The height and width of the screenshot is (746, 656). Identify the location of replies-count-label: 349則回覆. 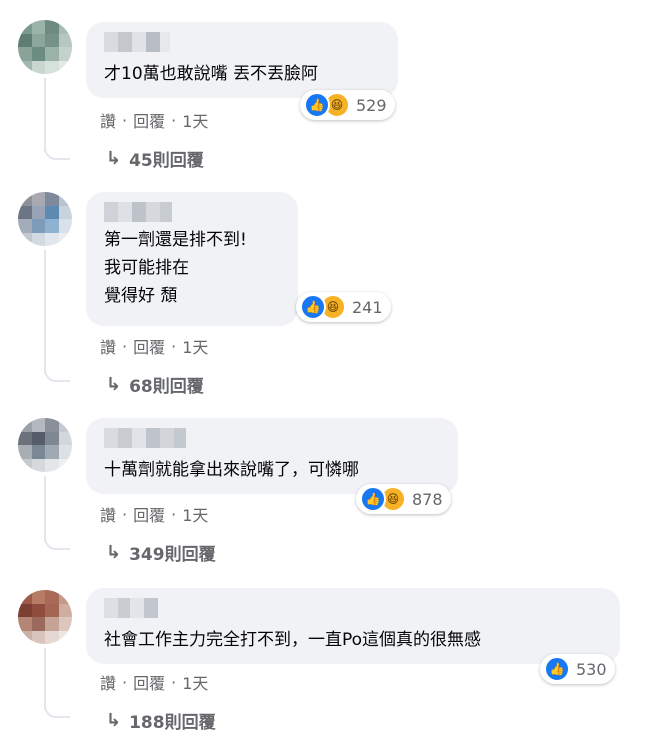
(172, 555).